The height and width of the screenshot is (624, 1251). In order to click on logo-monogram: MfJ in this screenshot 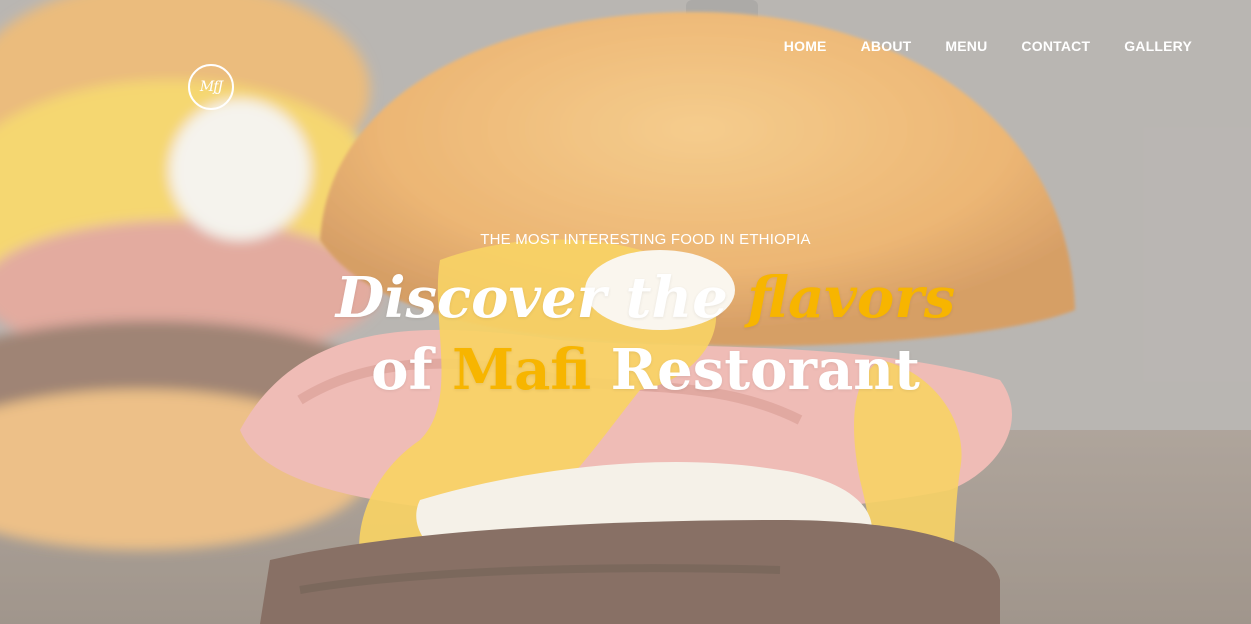, I will do `click(211, 87)`.